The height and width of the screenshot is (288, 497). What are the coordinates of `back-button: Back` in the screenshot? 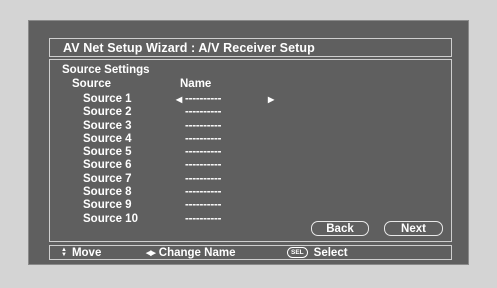 It's located at (340, 228).